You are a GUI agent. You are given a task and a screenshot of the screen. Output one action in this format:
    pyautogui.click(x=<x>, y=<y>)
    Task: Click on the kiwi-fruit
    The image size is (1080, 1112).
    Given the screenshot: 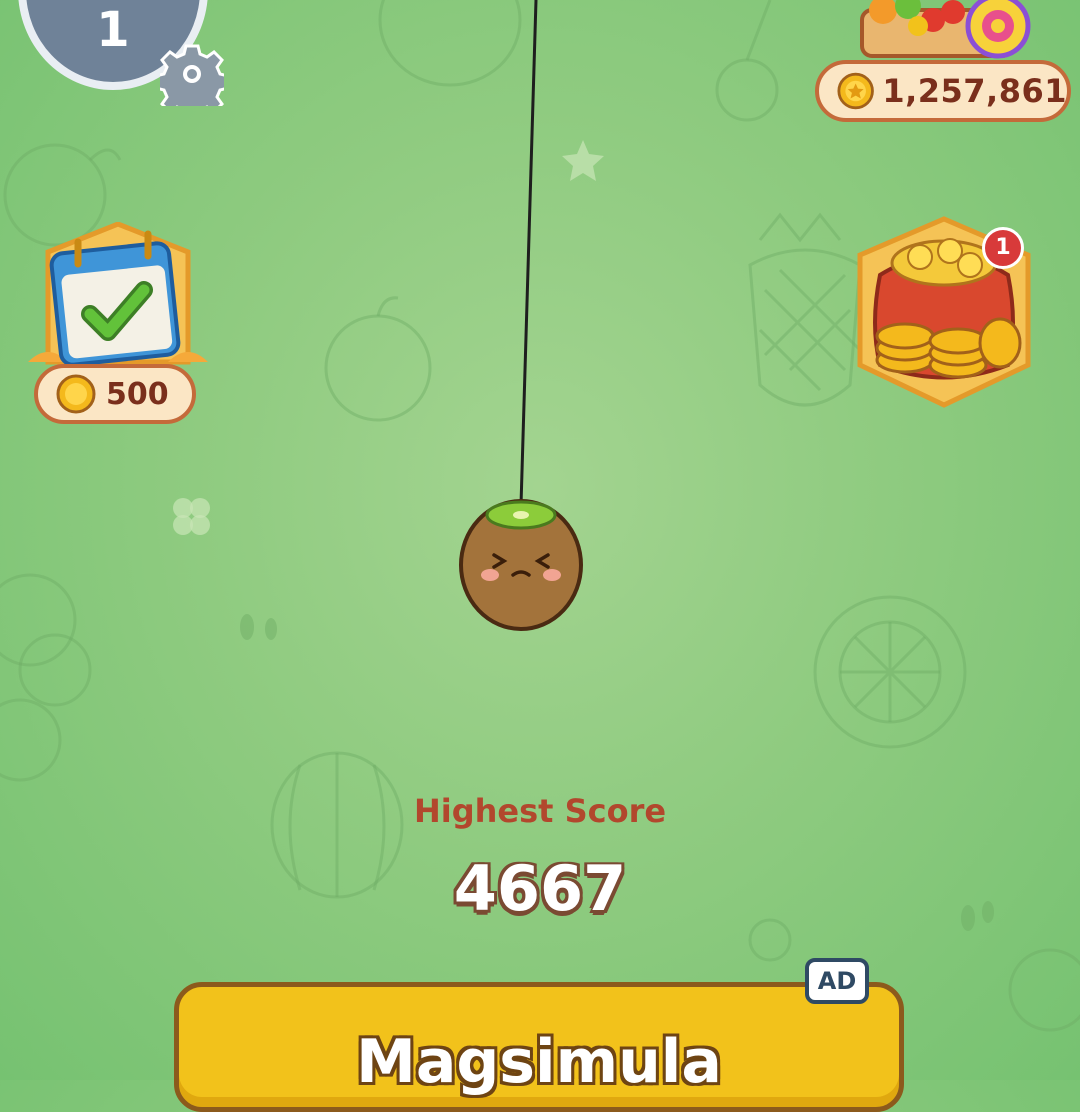 What is the action you would take?
    pyautogui.click(x=521, y=564)
    